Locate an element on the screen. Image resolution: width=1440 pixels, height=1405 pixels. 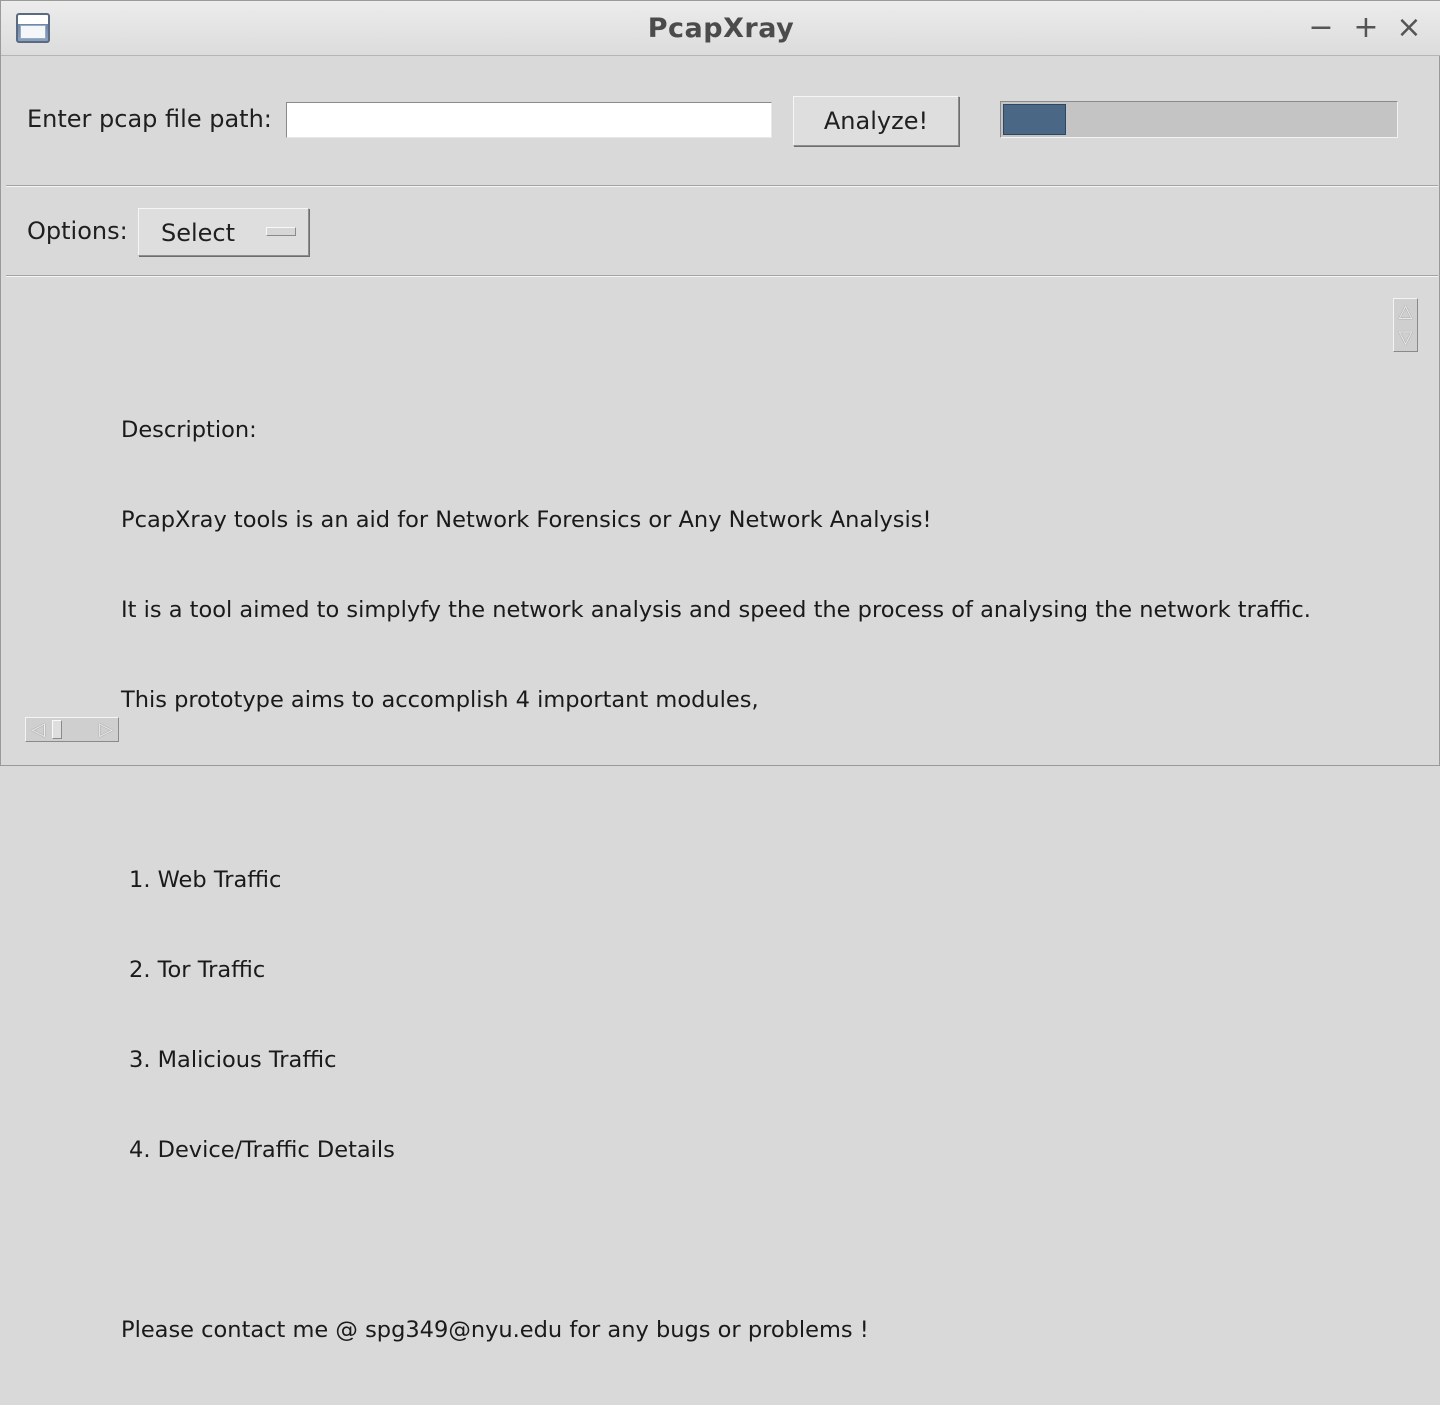
progress-bar-fill is located at coordinates (1034, 119).